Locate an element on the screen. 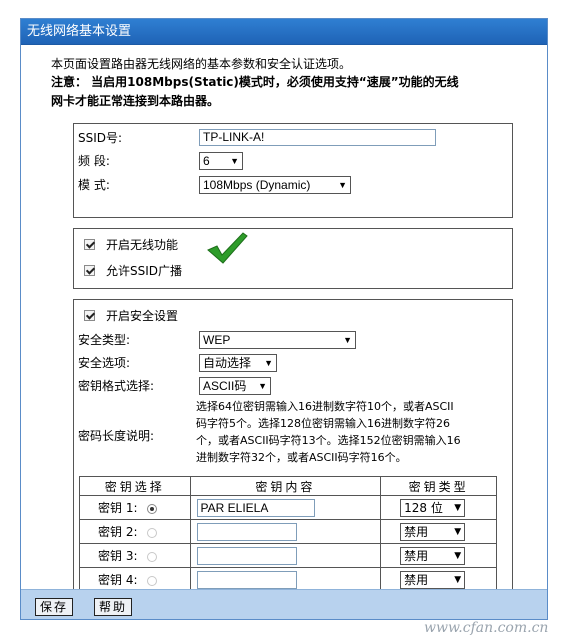  key1-radio is located at coordinates (152, 508).